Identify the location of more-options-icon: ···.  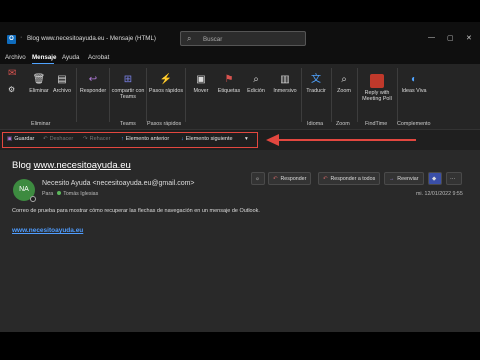
(454, 178).